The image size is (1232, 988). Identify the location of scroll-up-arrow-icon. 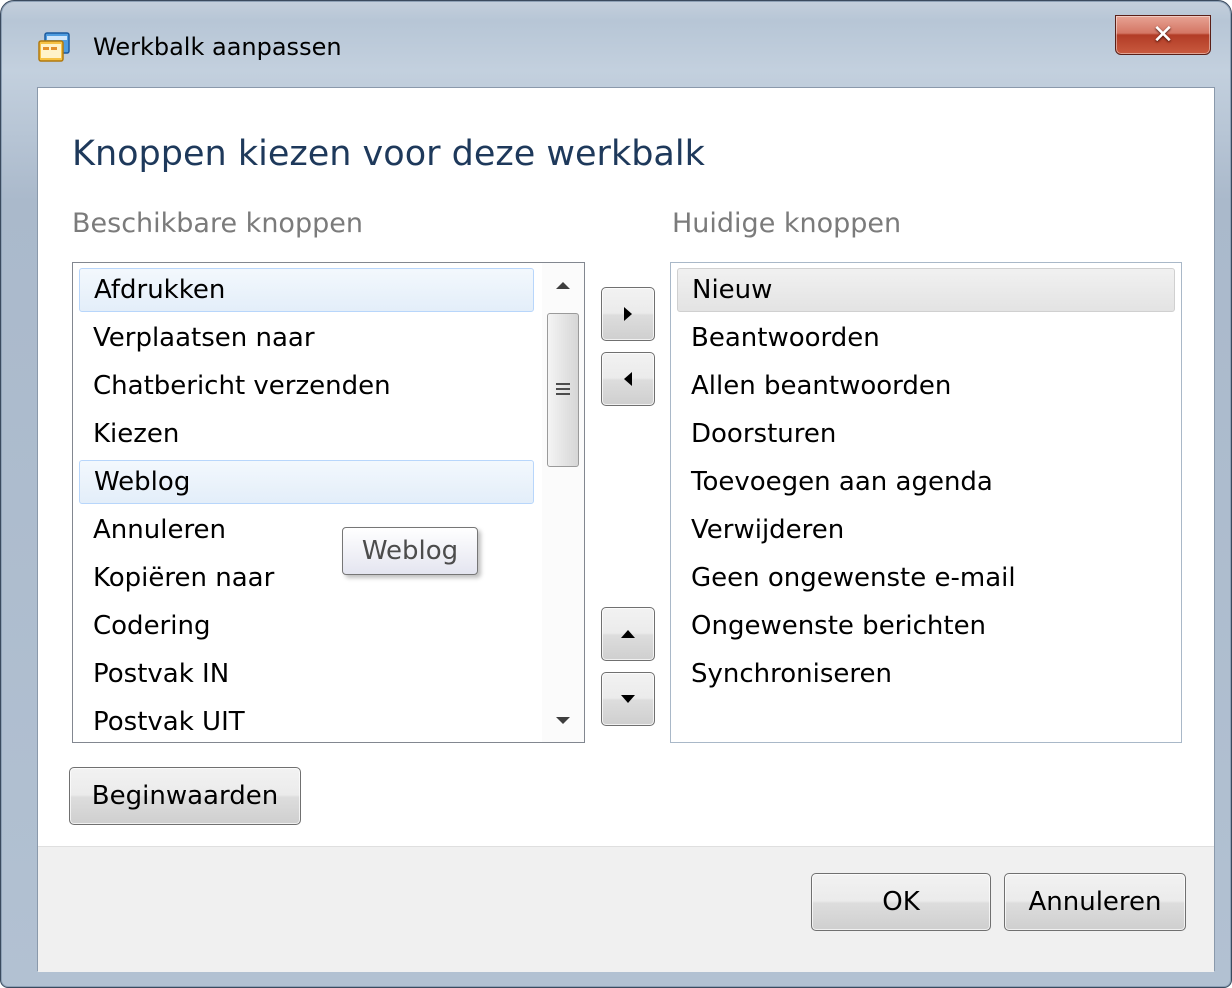
(563, 285).